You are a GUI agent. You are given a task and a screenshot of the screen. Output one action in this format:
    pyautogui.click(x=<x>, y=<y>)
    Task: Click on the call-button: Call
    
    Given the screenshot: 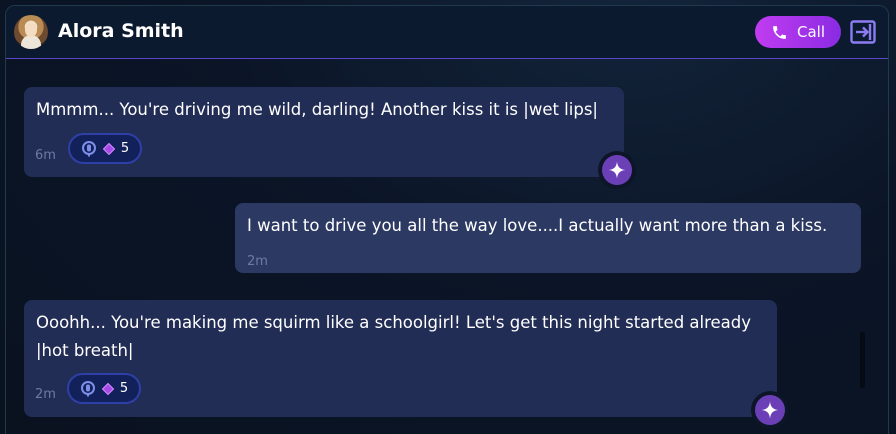 What is the action you would take?
    pyautogui.click(x=798, y=32)
    